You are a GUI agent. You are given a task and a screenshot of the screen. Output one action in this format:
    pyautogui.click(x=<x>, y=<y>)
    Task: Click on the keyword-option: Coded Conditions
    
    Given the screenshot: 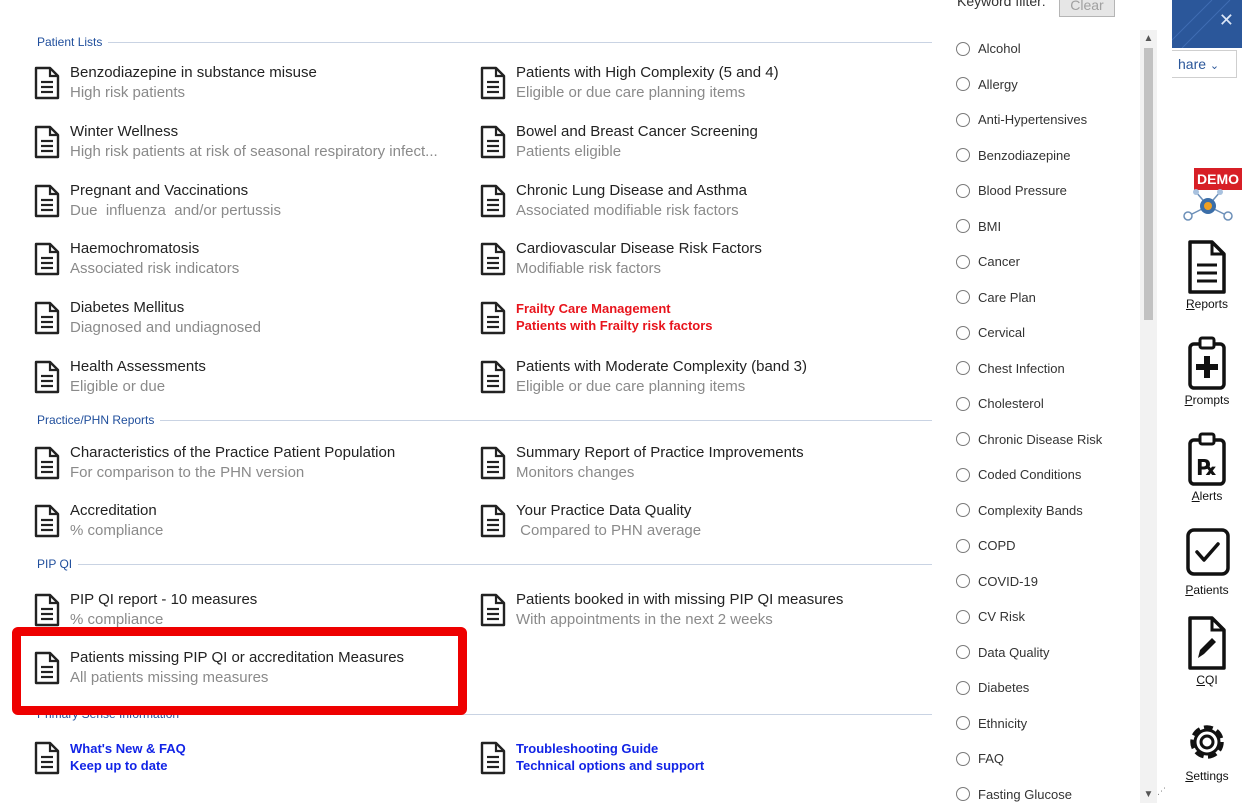 What is the action you would take?
    pyautogui.click(x=1042, y=475)
    